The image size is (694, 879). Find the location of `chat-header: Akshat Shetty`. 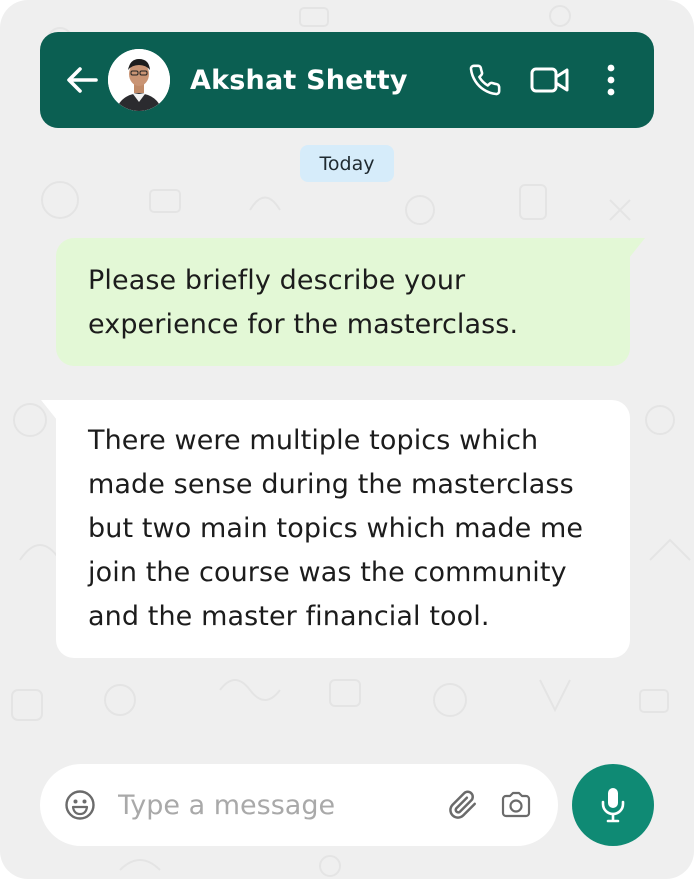

chat-header: Akshat Shetty is located at coordinates (347, 80).